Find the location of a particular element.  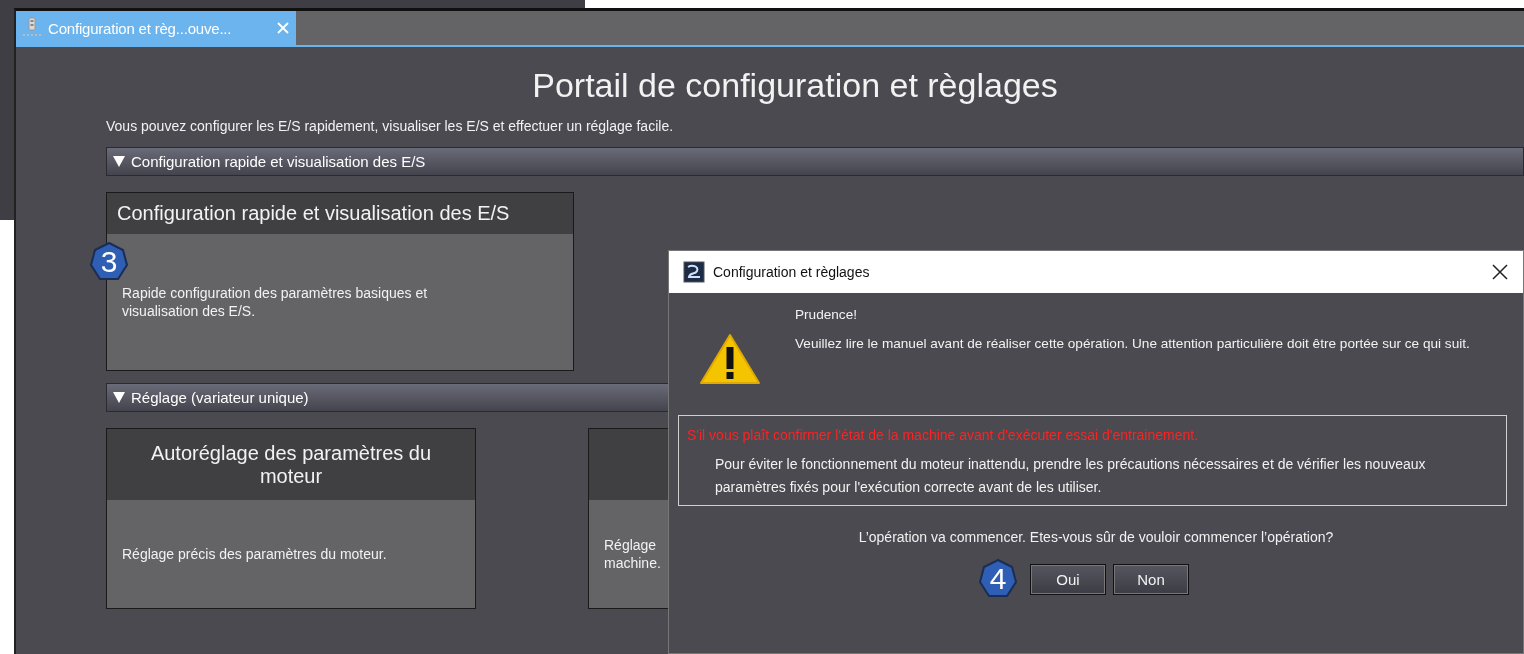

card-description: Réglage machine. is located at coordinates (632, 554).